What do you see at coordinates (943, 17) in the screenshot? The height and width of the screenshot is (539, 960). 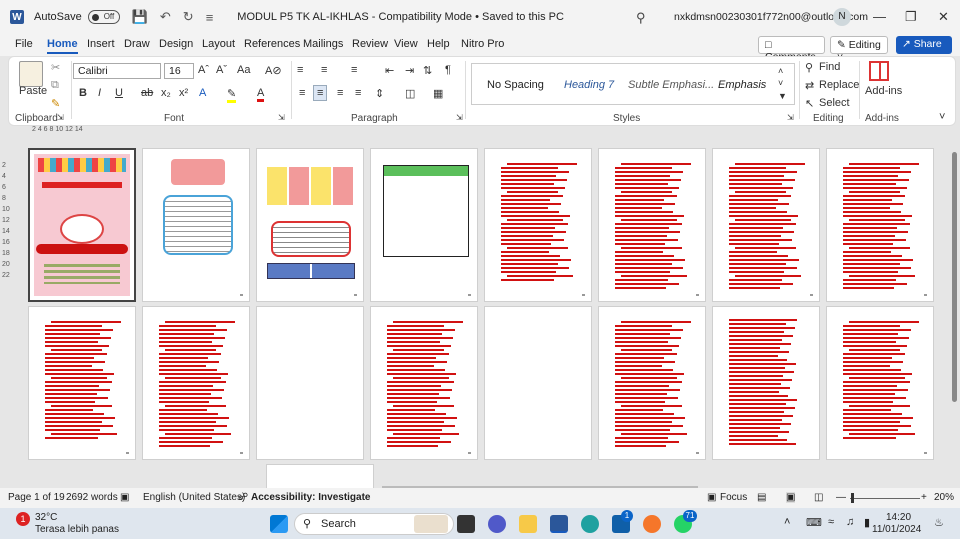 I see `close-icon: ✕` at bounding box center [943, 17].